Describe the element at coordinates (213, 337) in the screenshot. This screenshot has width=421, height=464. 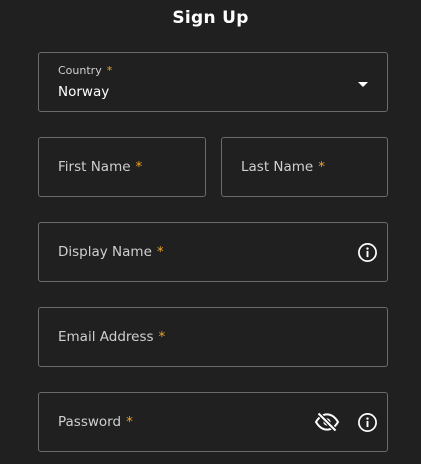
I see `email-field: Email Address *` at that location.